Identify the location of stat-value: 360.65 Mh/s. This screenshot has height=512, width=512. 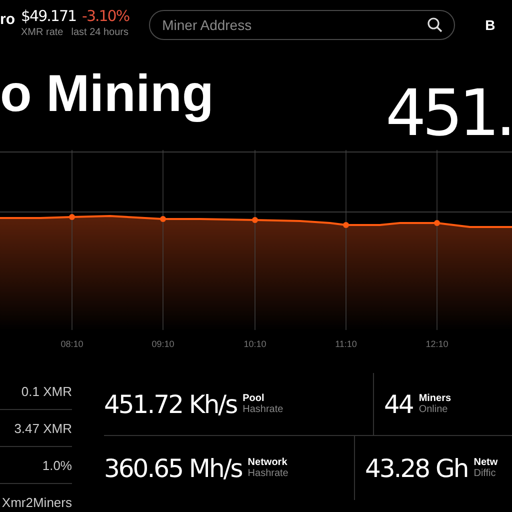
(173, 468).